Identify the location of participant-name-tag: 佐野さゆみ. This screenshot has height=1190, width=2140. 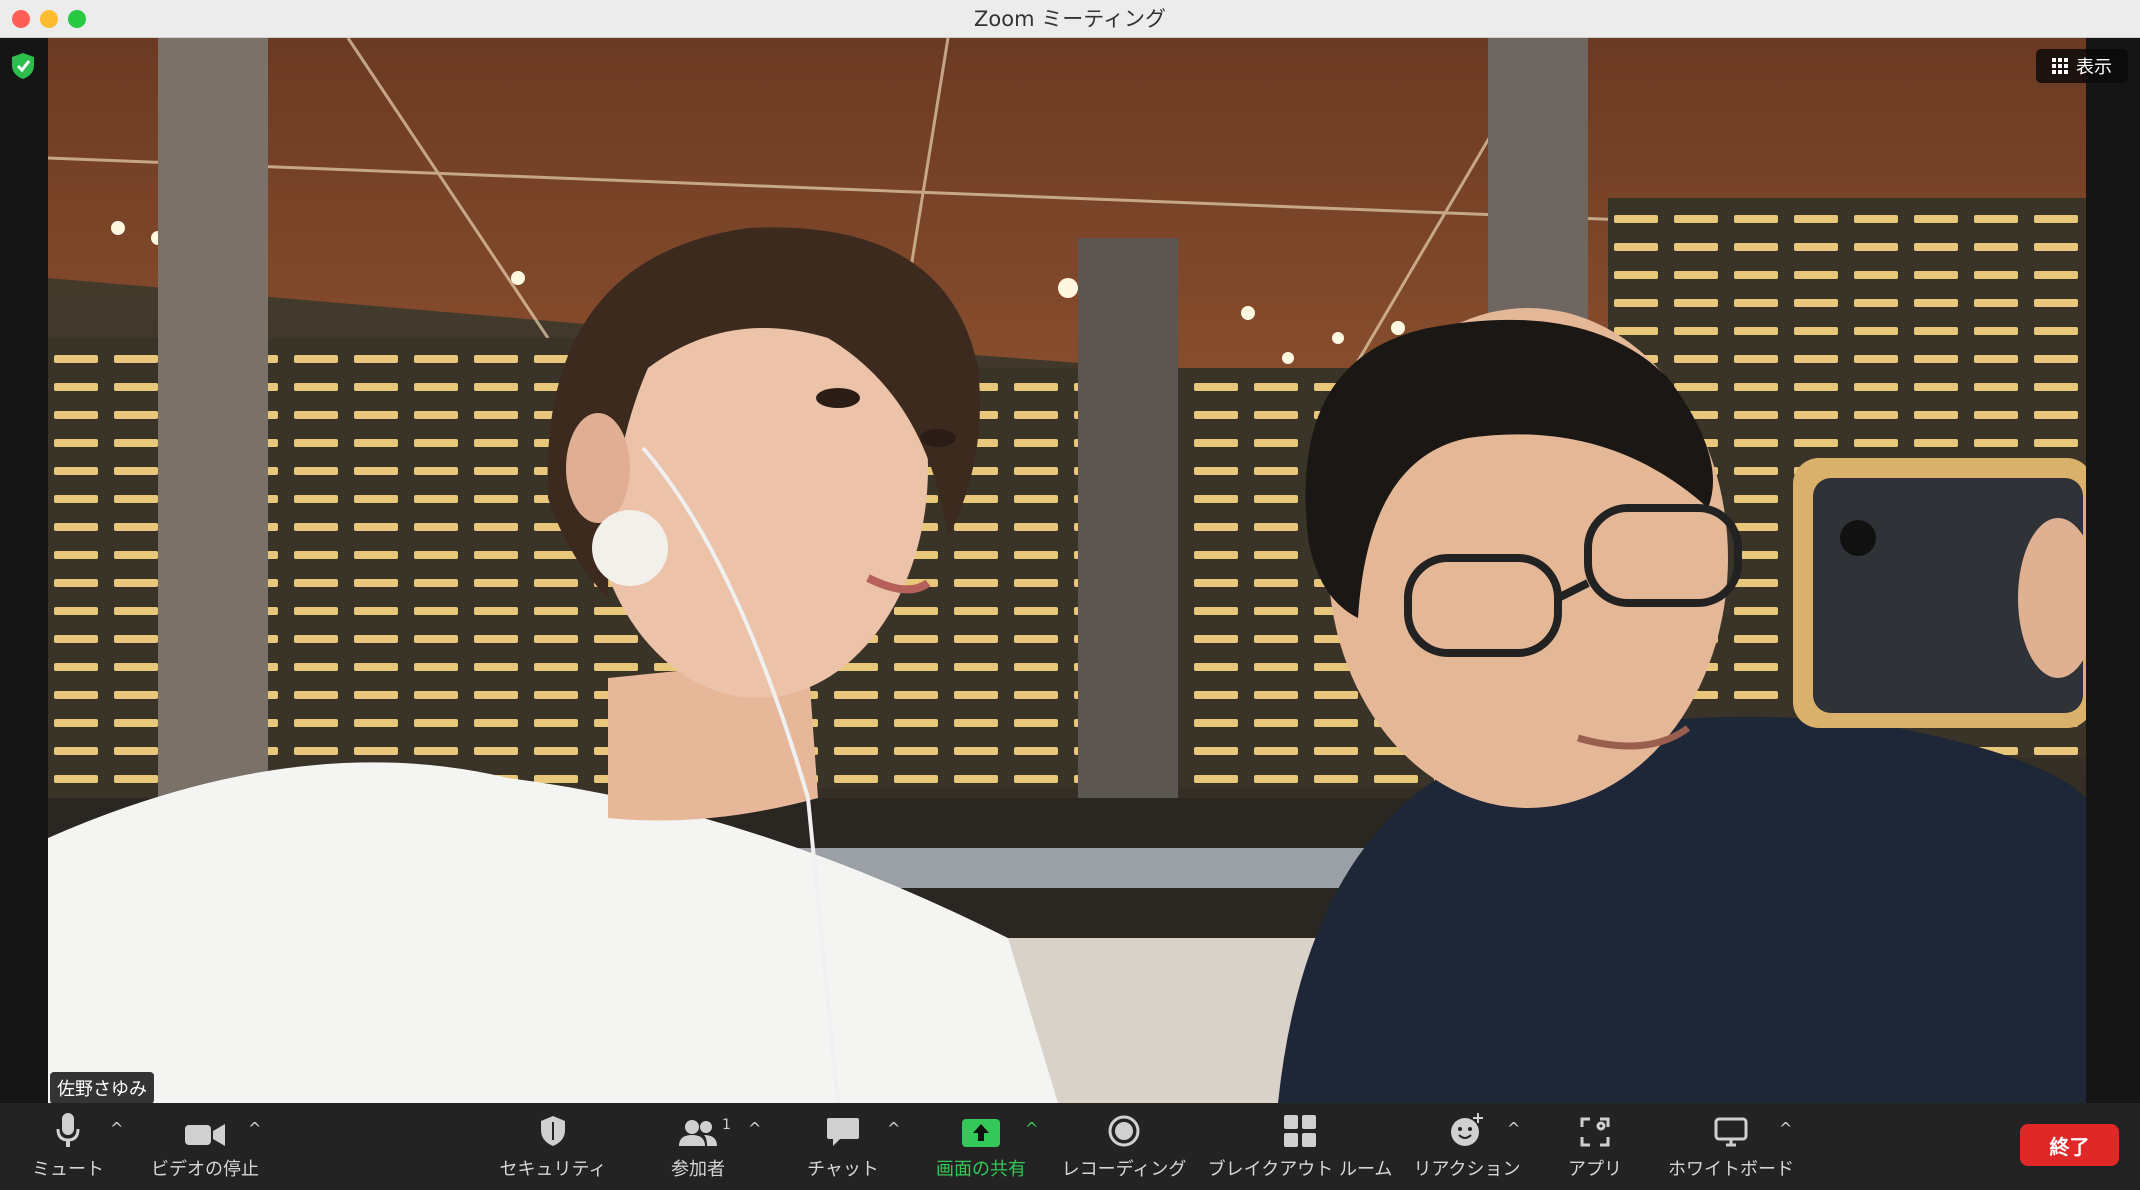
(102, 1088).